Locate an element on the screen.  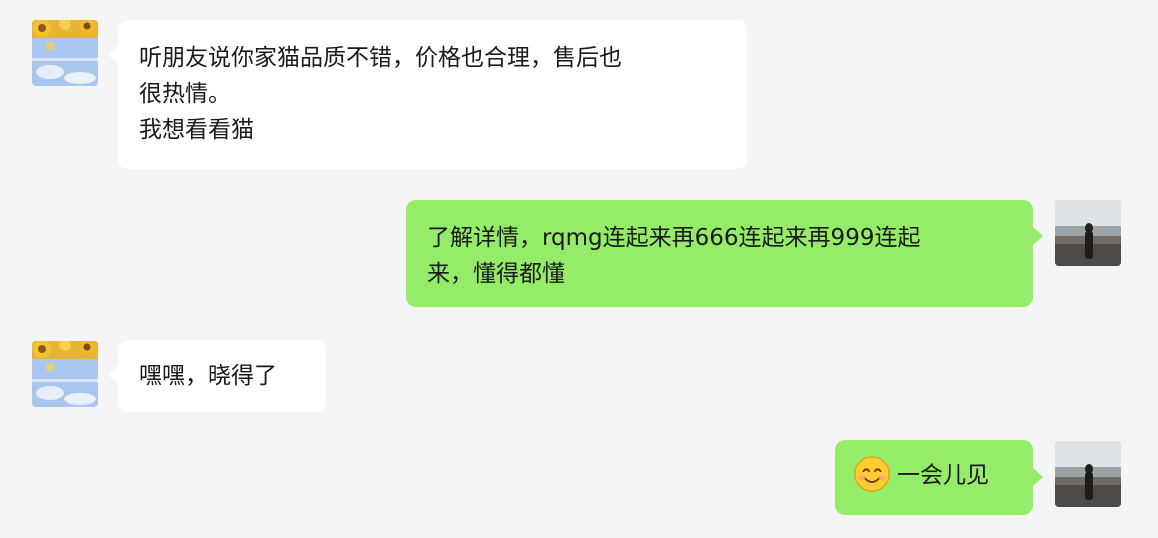
message-text-line: 我想看看猫 is located at coordinates (196, 130).